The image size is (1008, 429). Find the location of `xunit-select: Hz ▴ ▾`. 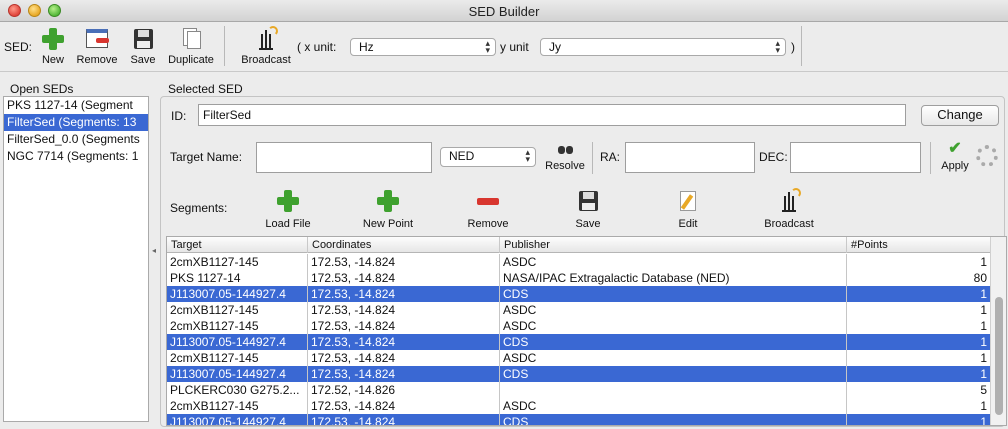

xunit-select: Hz ▴ ▾ is located at coordinates (423, 47).